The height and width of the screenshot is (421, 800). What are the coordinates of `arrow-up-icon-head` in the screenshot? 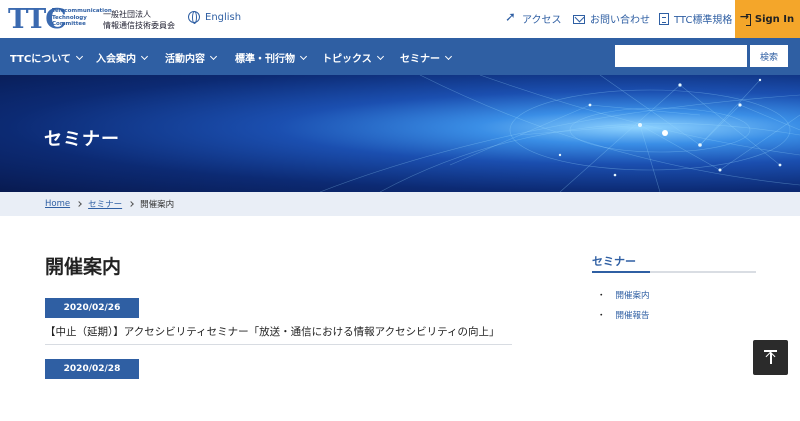 It's located at (770, 356).